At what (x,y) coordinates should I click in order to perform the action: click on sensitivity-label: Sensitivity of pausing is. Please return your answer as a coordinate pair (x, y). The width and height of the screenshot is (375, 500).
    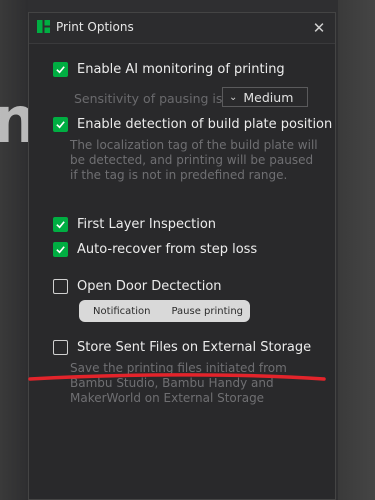
    Looking at the image, I should click on (148, 98).